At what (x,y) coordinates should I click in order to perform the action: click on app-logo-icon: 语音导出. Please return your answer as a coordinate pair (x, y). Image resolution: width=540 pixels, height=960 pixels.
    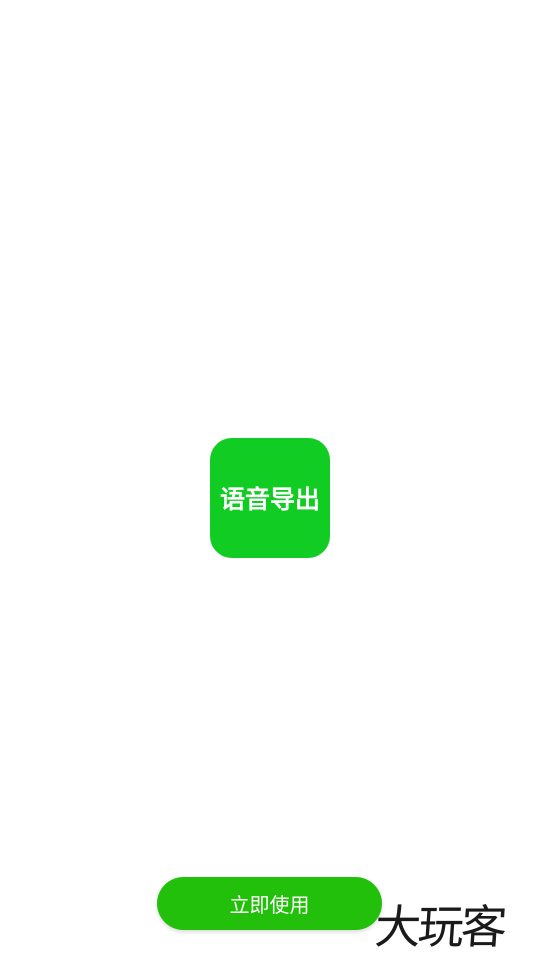
    Looking at the image, I should click on (270, 498).